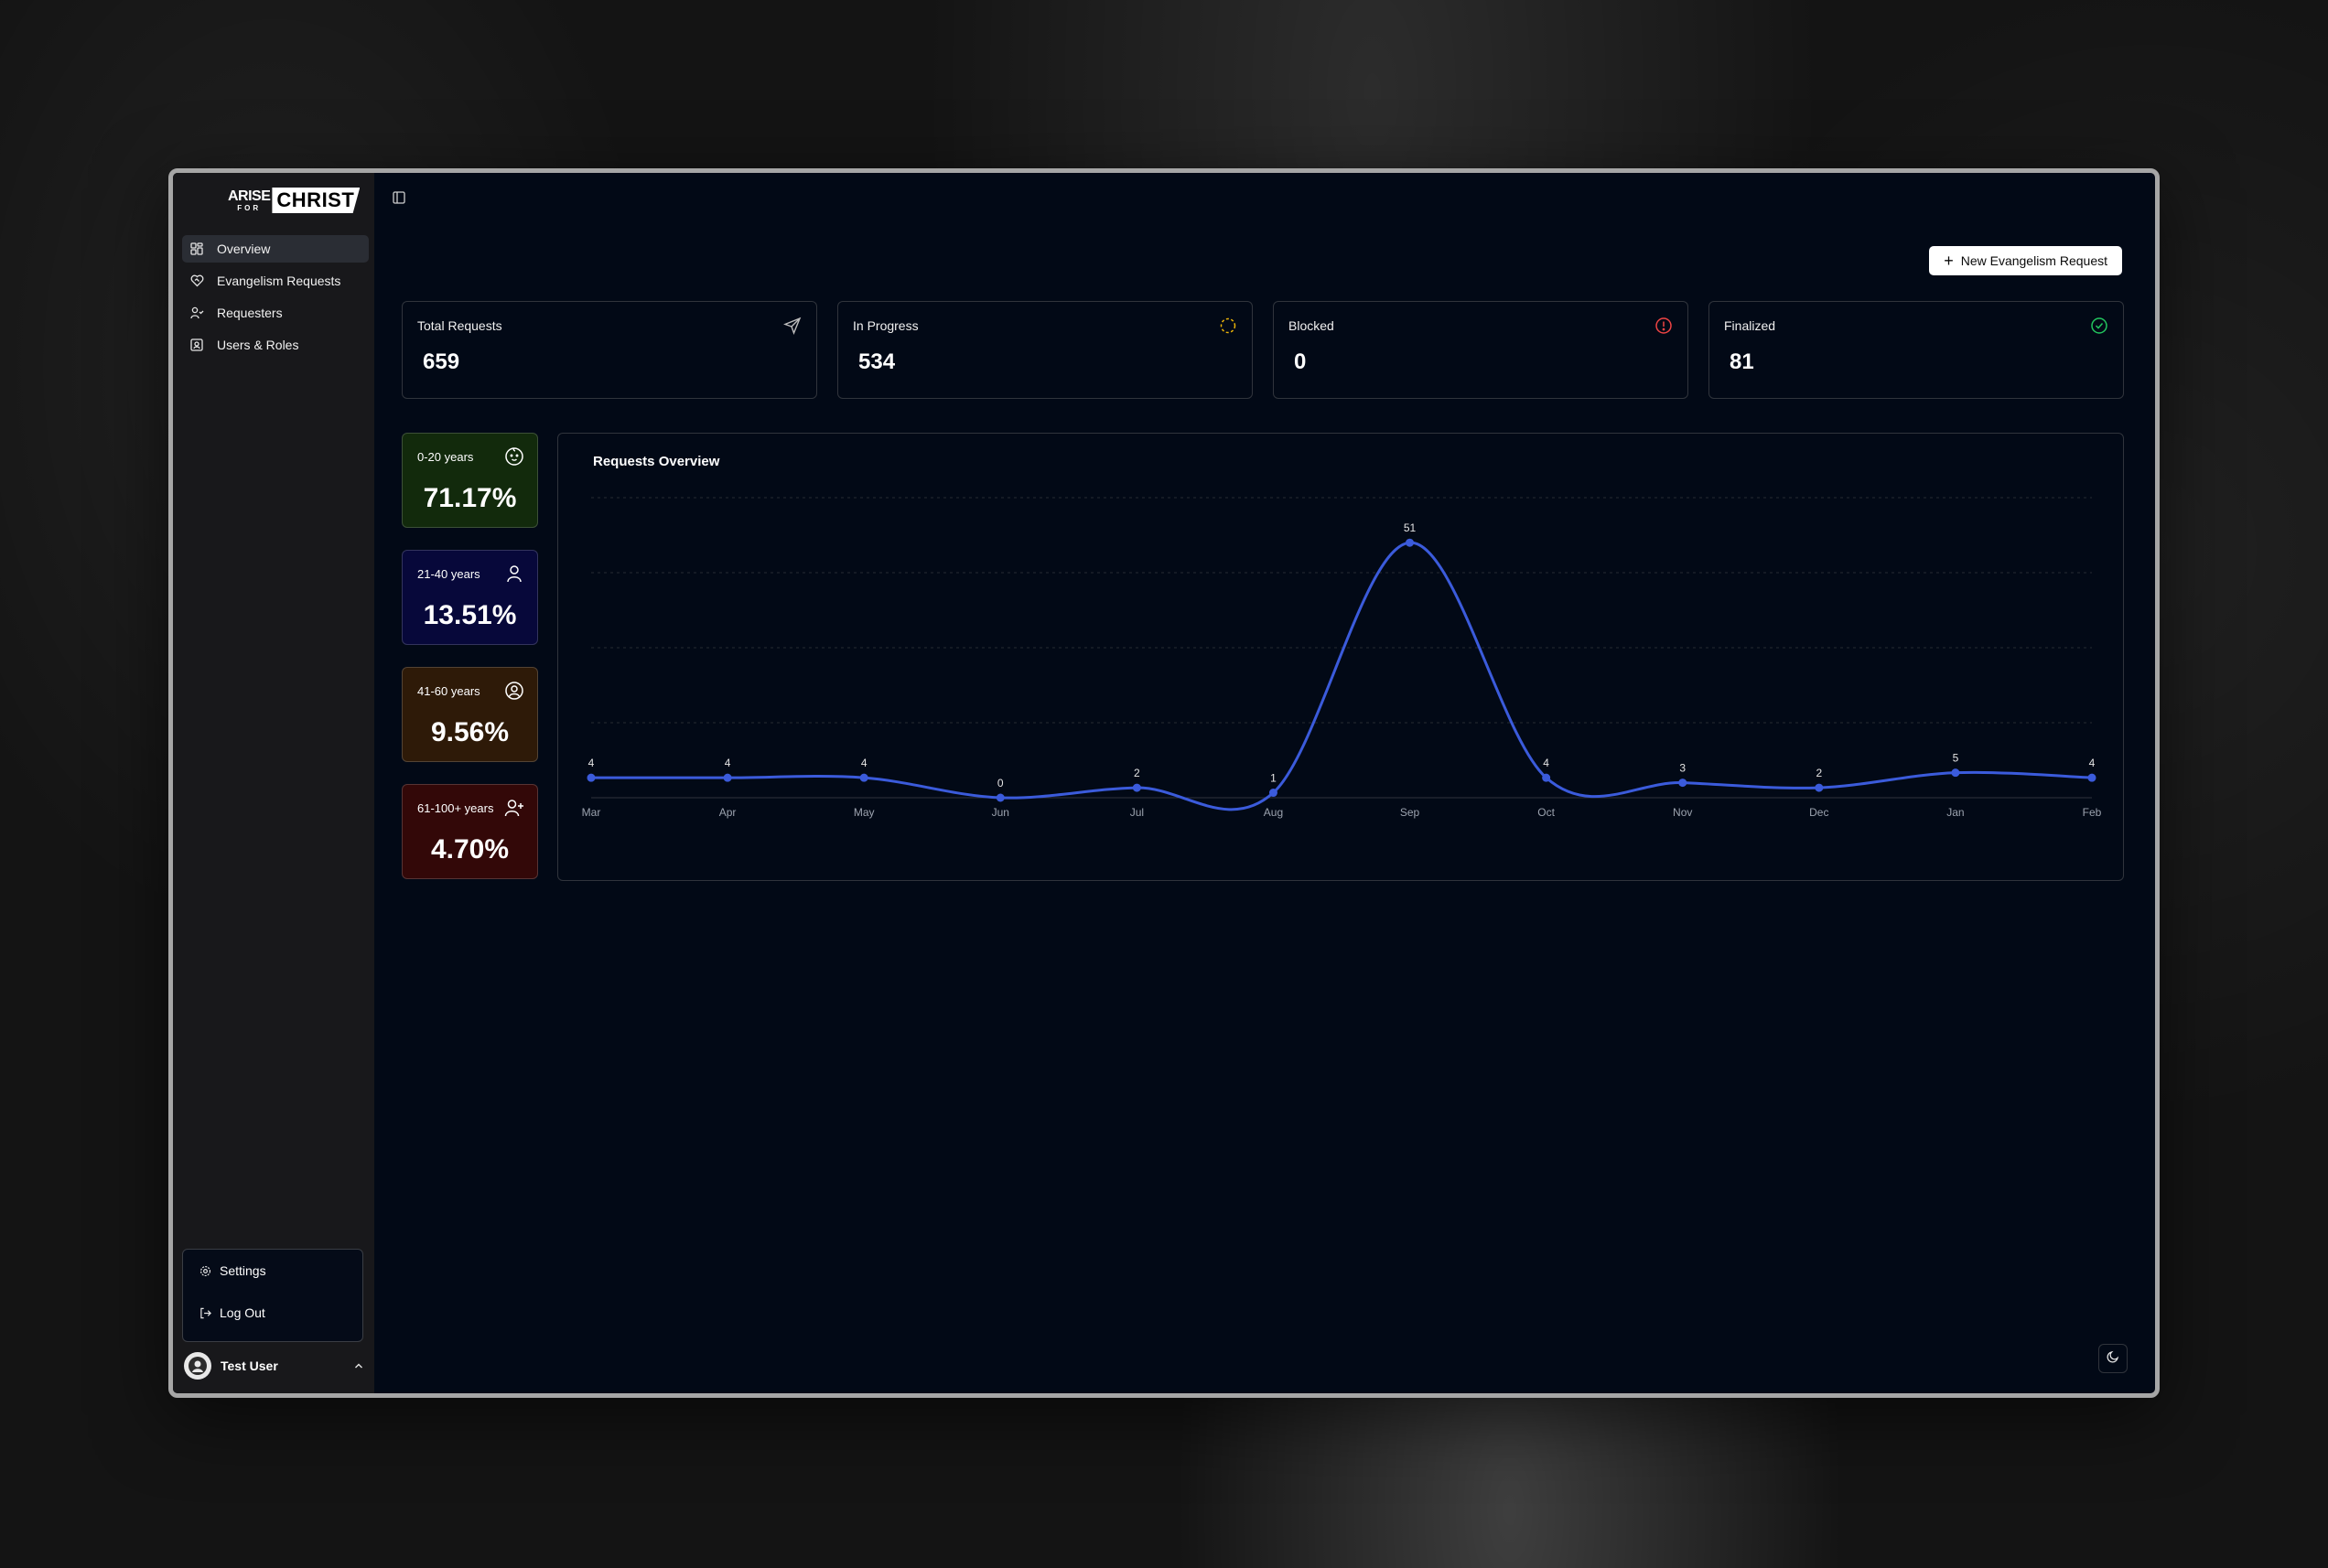 Image resolution: width=2328 pixels, height=1568 pixels. Describe the element at coordinates (459, 325) in the screenshot. I see `stat-label: Total Requests` at that location.